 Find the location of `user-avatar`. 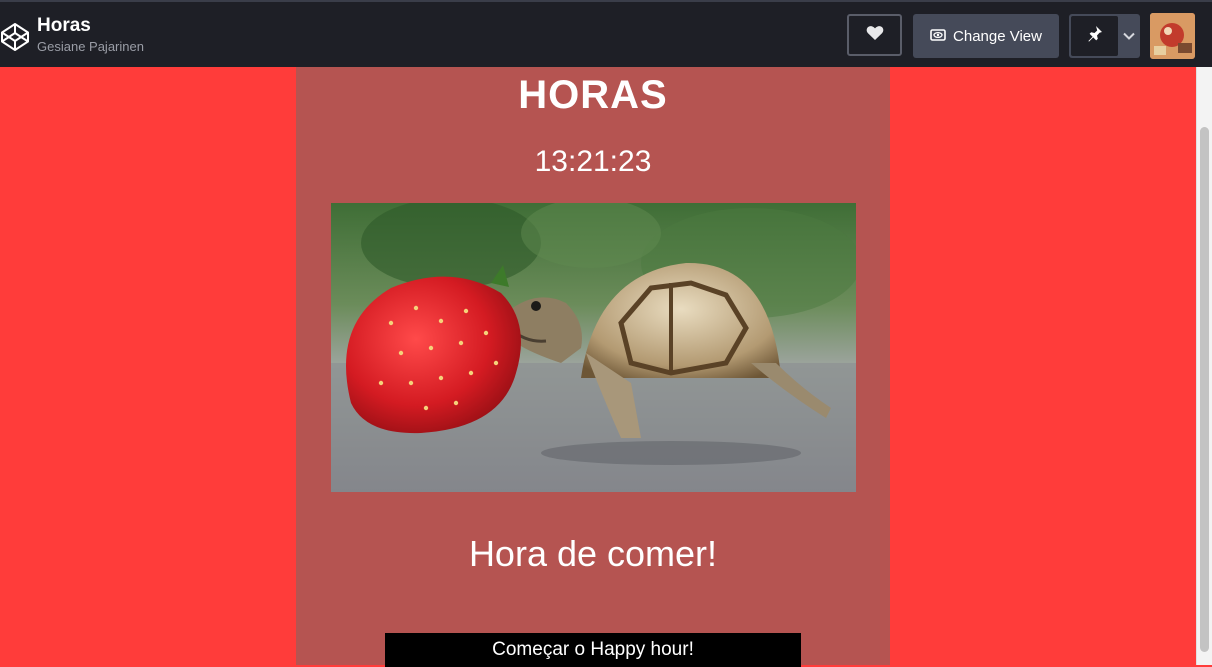

user-avatar is located at coordinates (1172, 36).